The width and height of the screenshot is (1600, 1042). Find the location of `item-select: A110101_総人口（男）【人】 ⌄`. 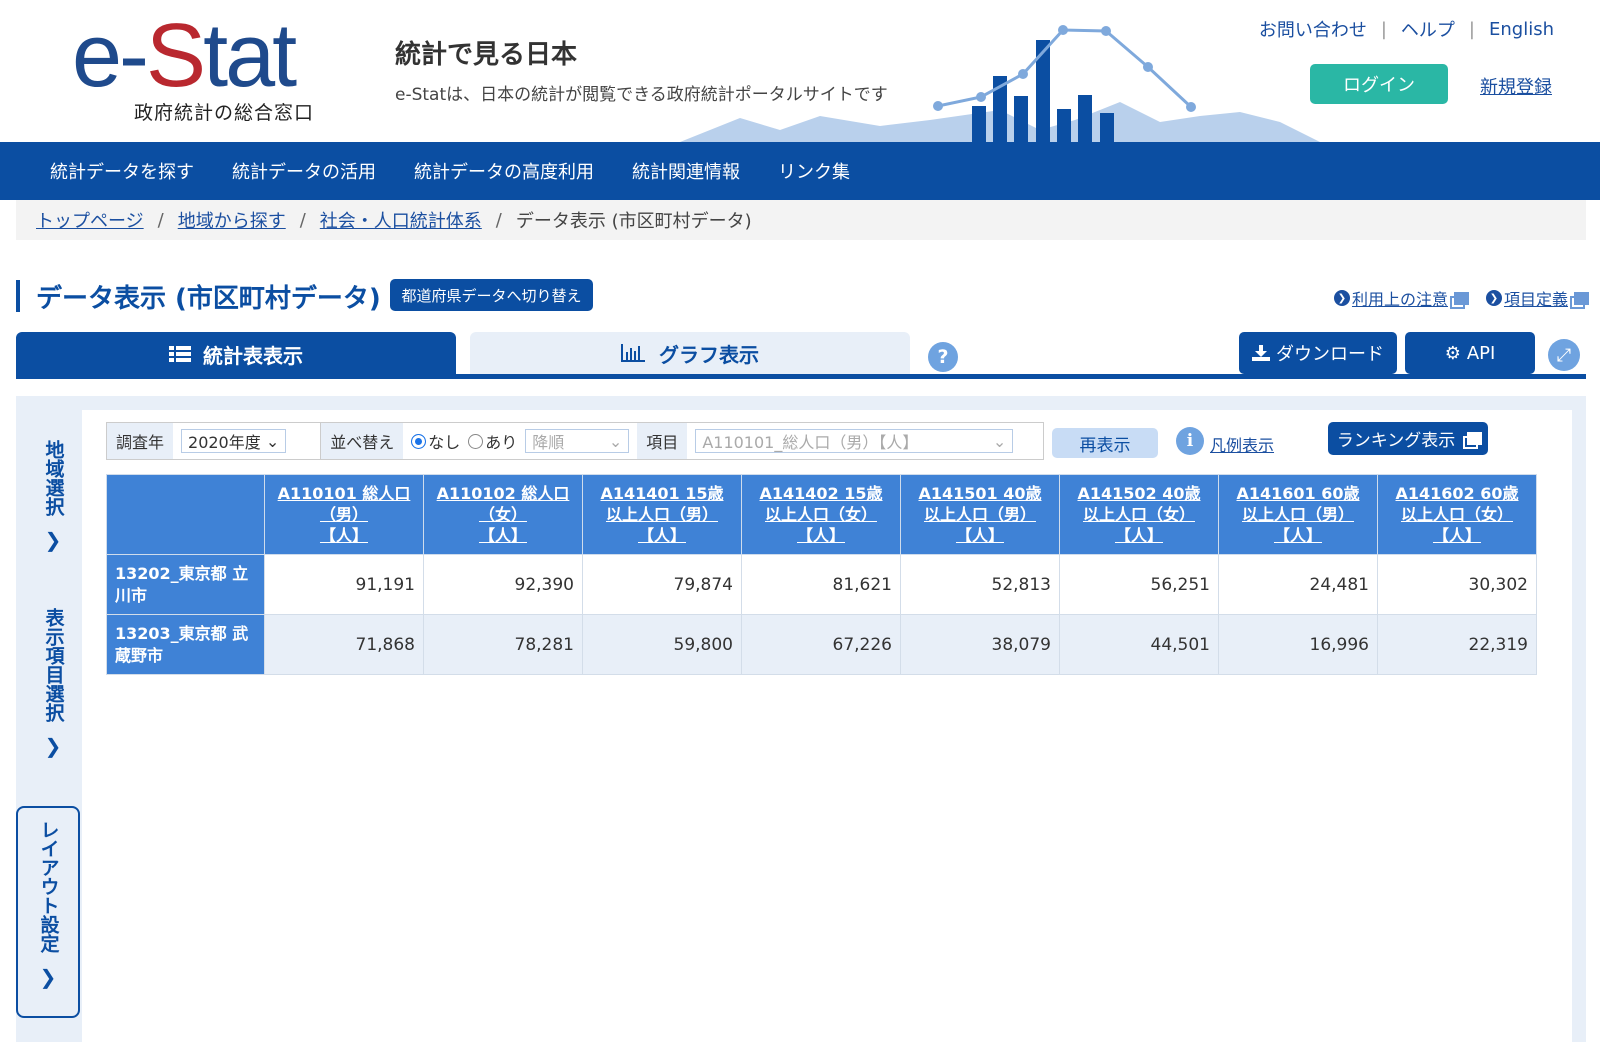

item-select: A110101_総人口（男）【人】 ⌄ is located at coordinates (854, 441).